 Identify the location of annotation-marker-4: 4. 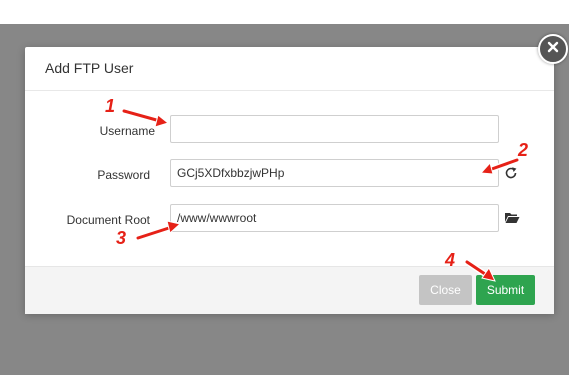
(450, 260).